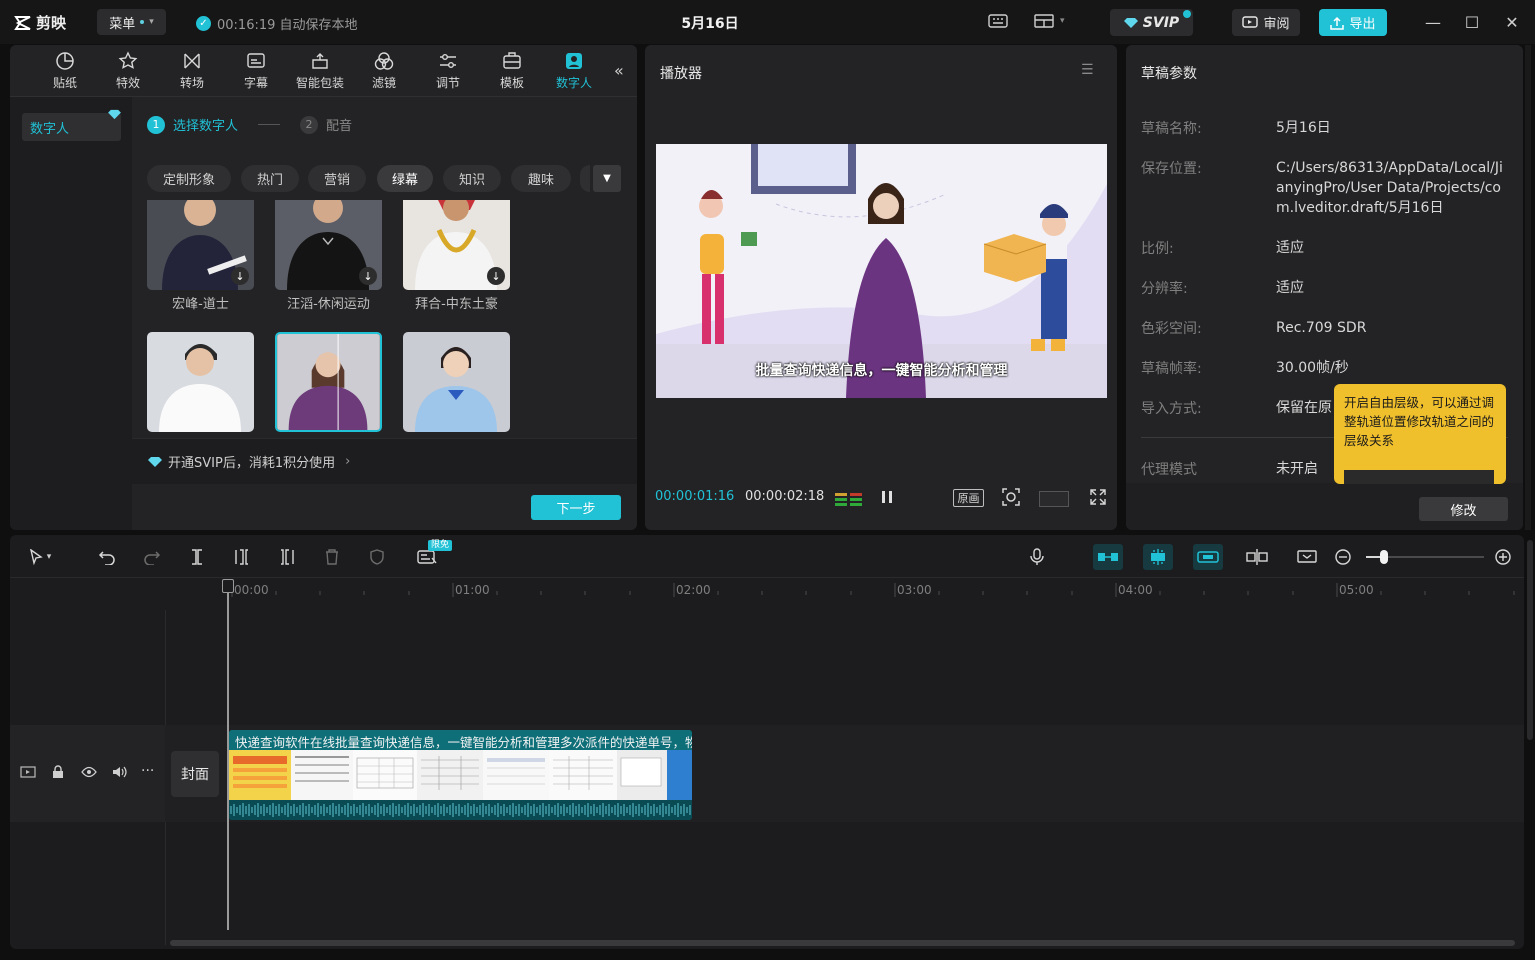 This screenshot has width=1535, height=960. What do you see at coordinates (1054, 499) in the screenshot?
I see `ratio-select` at bounding box center [1054, 499].